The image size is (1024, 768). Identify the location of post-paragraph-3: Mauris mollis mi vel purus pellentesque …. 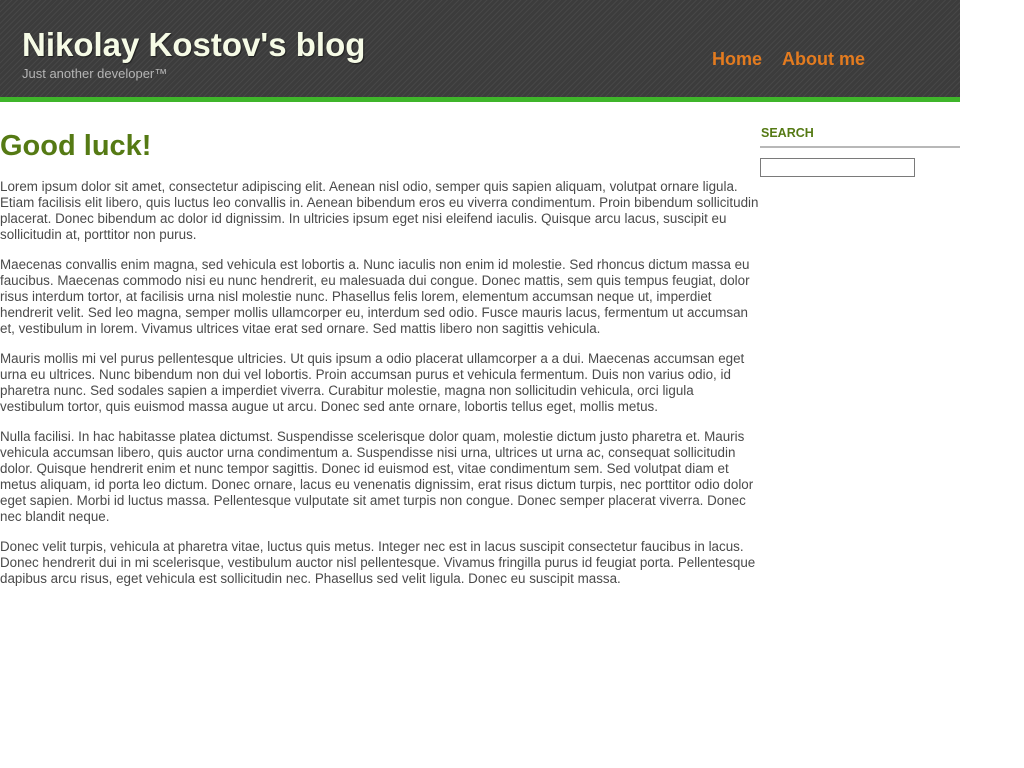
(372, 382).